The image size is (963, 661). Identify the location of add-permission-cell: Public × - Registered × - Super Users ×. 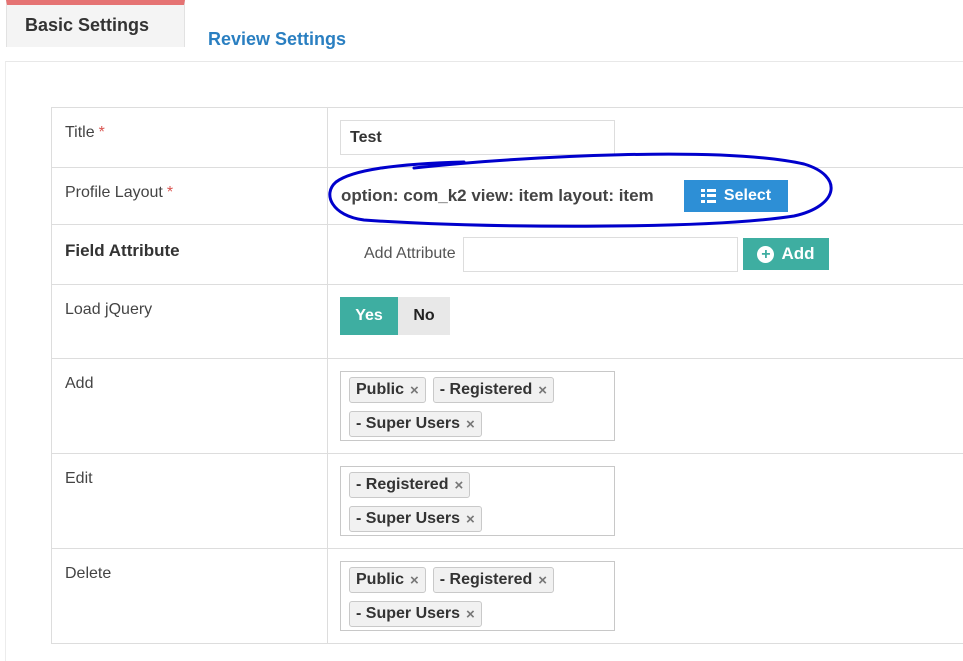
(645, 406).